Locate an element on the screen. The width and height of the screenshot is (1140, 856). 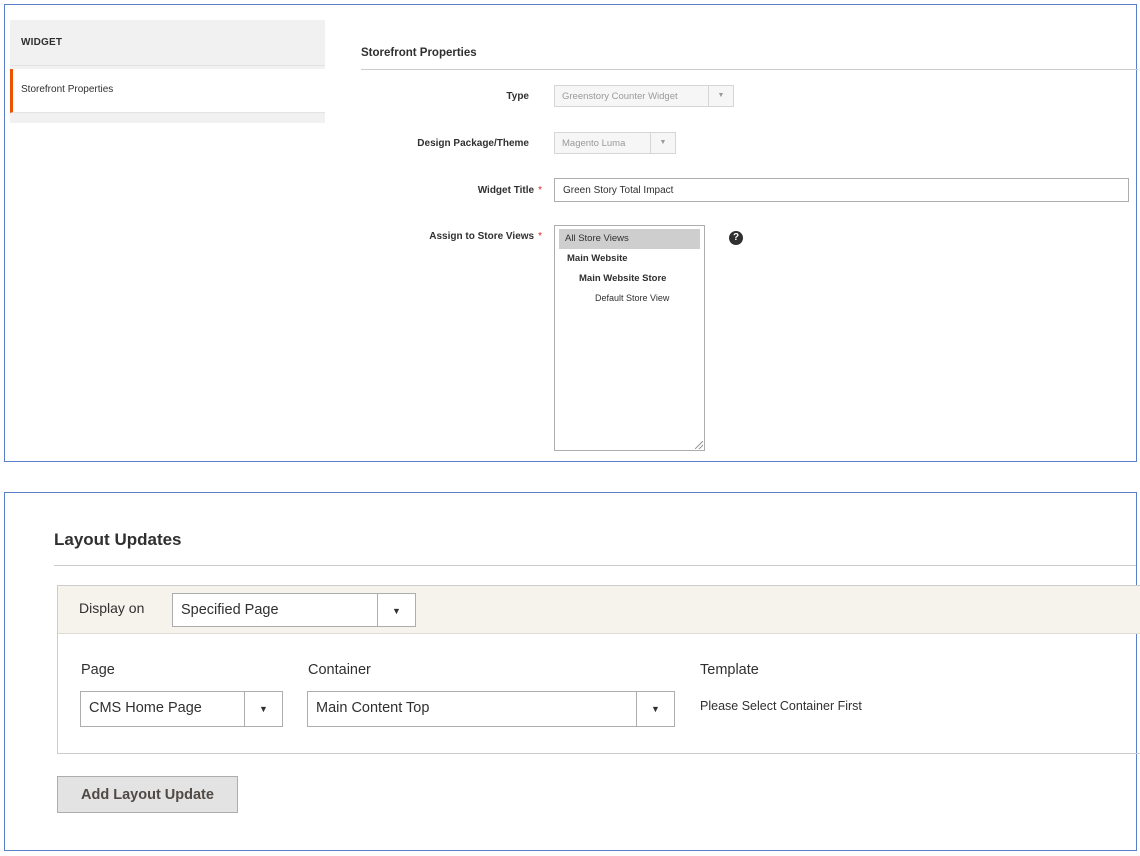
type-select: Greenstory Counter Widget ▼ is located at coordinates (644, 96).